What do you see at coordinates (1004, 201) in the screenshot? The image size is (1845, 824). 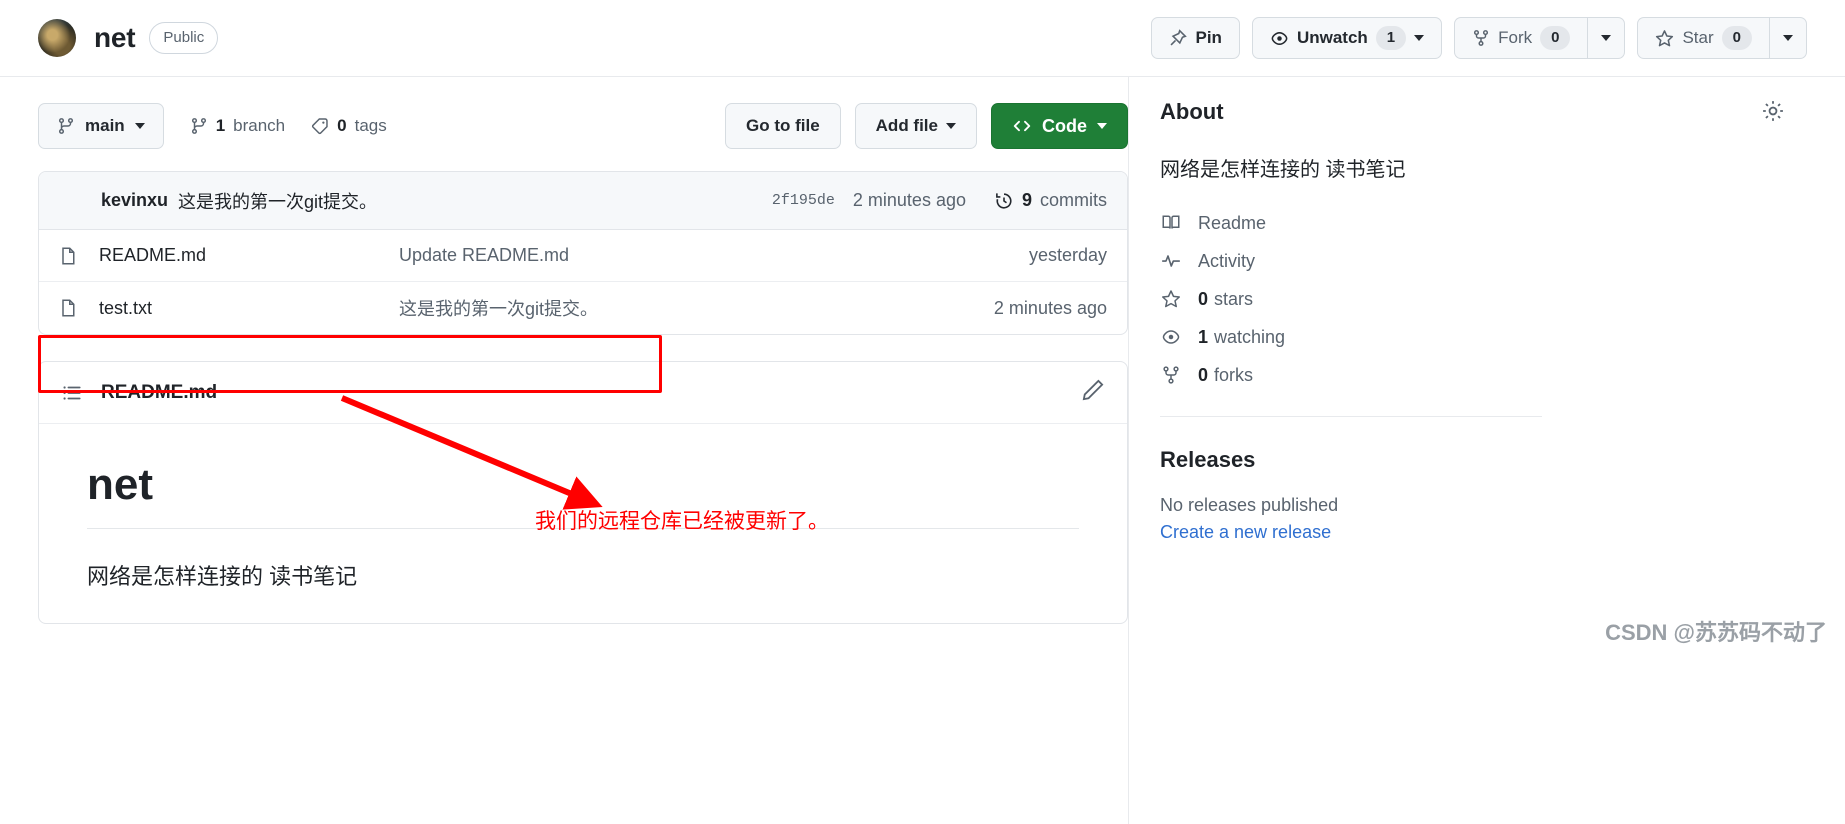 I see `history-icon` at bounding box center [1004, 201].